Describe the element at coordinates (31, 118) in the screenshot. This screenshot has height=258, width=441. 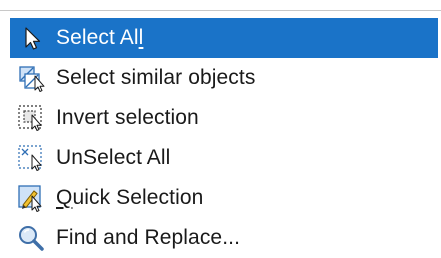
I see `invert-selection-icon` at that location.